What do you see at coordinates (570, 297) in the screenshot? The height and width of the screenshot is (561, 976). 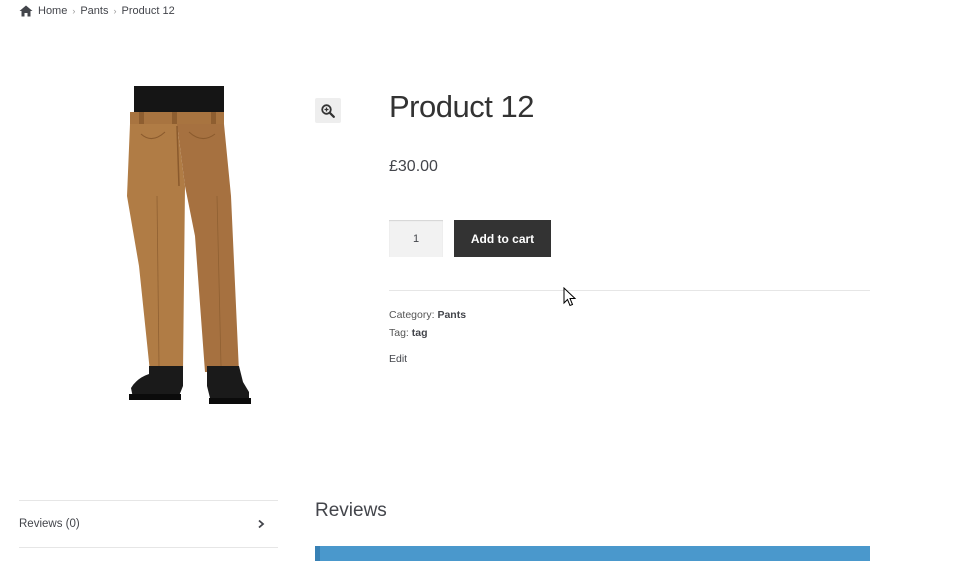 I see `mouse-cursor-icon` at bounding box center [570, 297].